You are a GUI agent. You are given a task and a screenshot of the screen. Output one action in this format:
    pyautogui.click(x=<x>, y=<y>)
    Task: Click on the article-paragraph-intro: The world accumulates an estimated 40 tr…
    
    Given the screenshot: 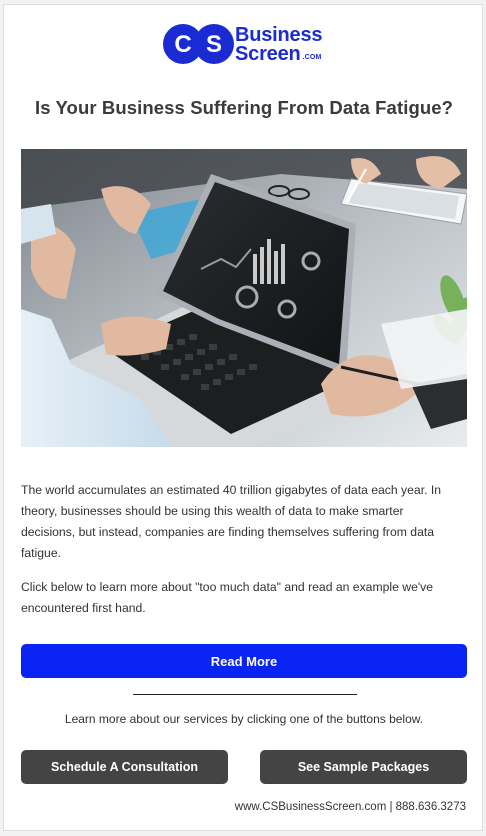 What is the action you would take?
    pyautogui.click(x=231, y=521)
    